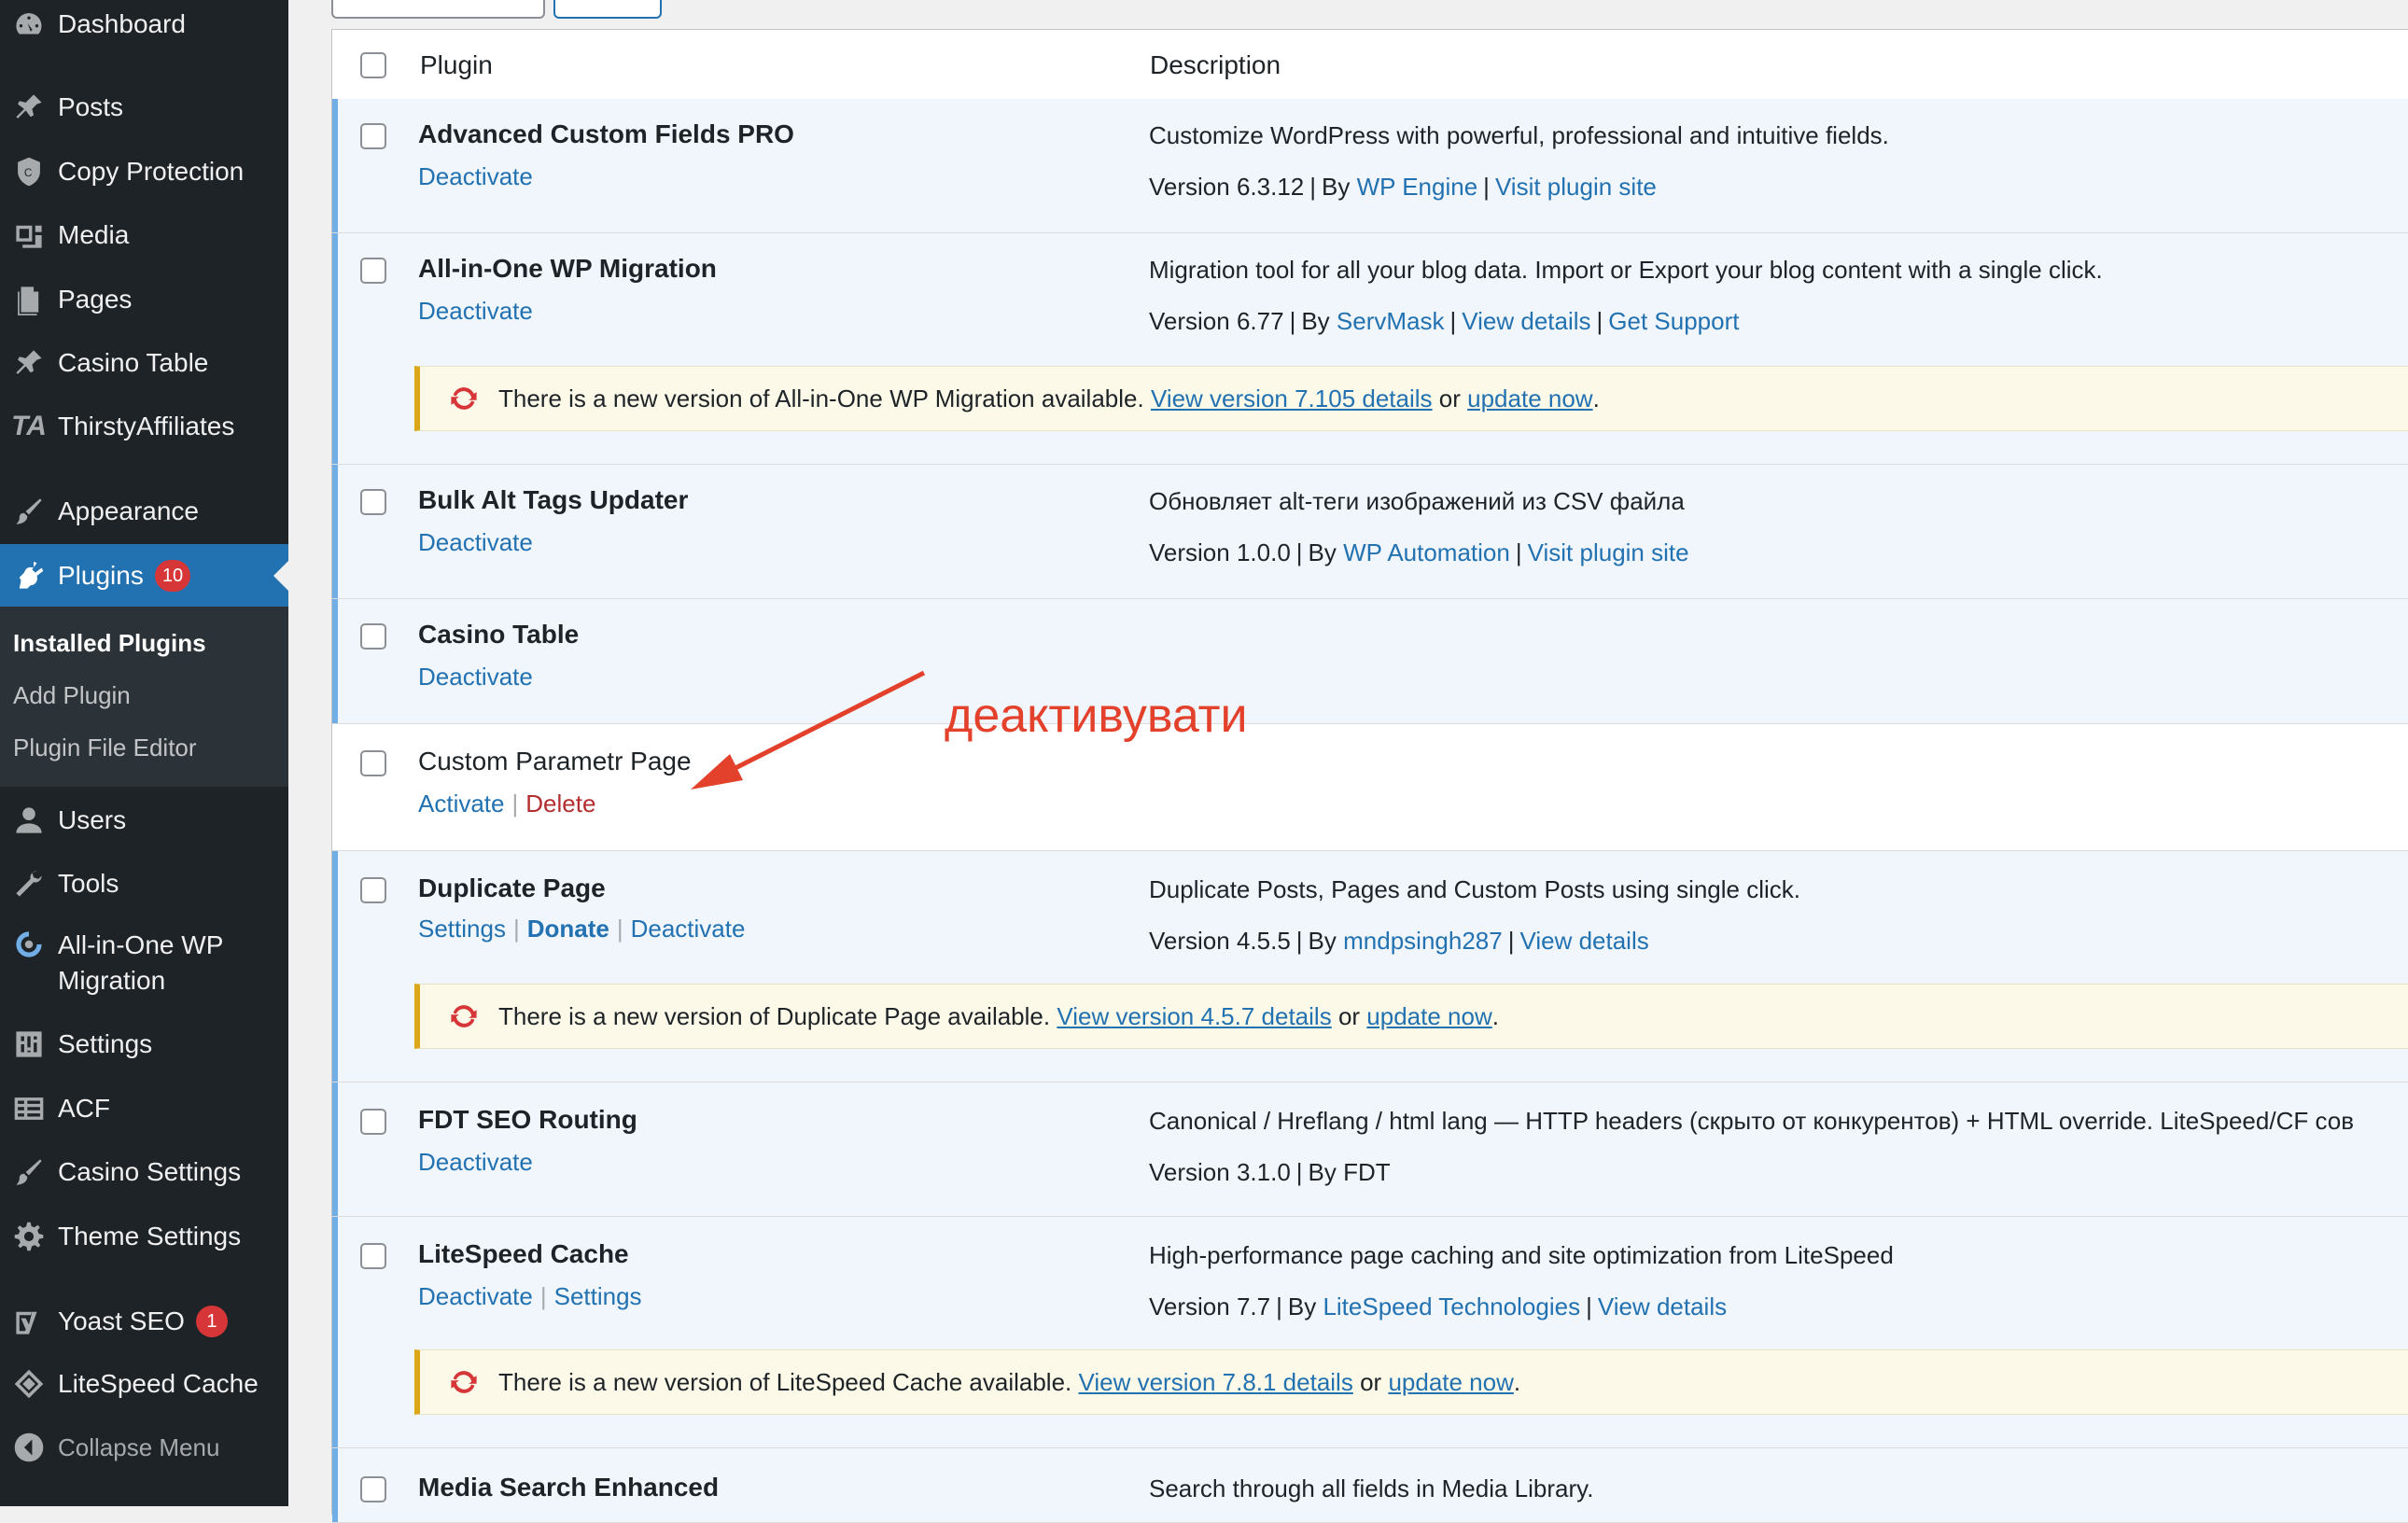 The height and width of the screenshot is (1523, 2408). I want to click on donate-link: Donate, so click(568, 929).